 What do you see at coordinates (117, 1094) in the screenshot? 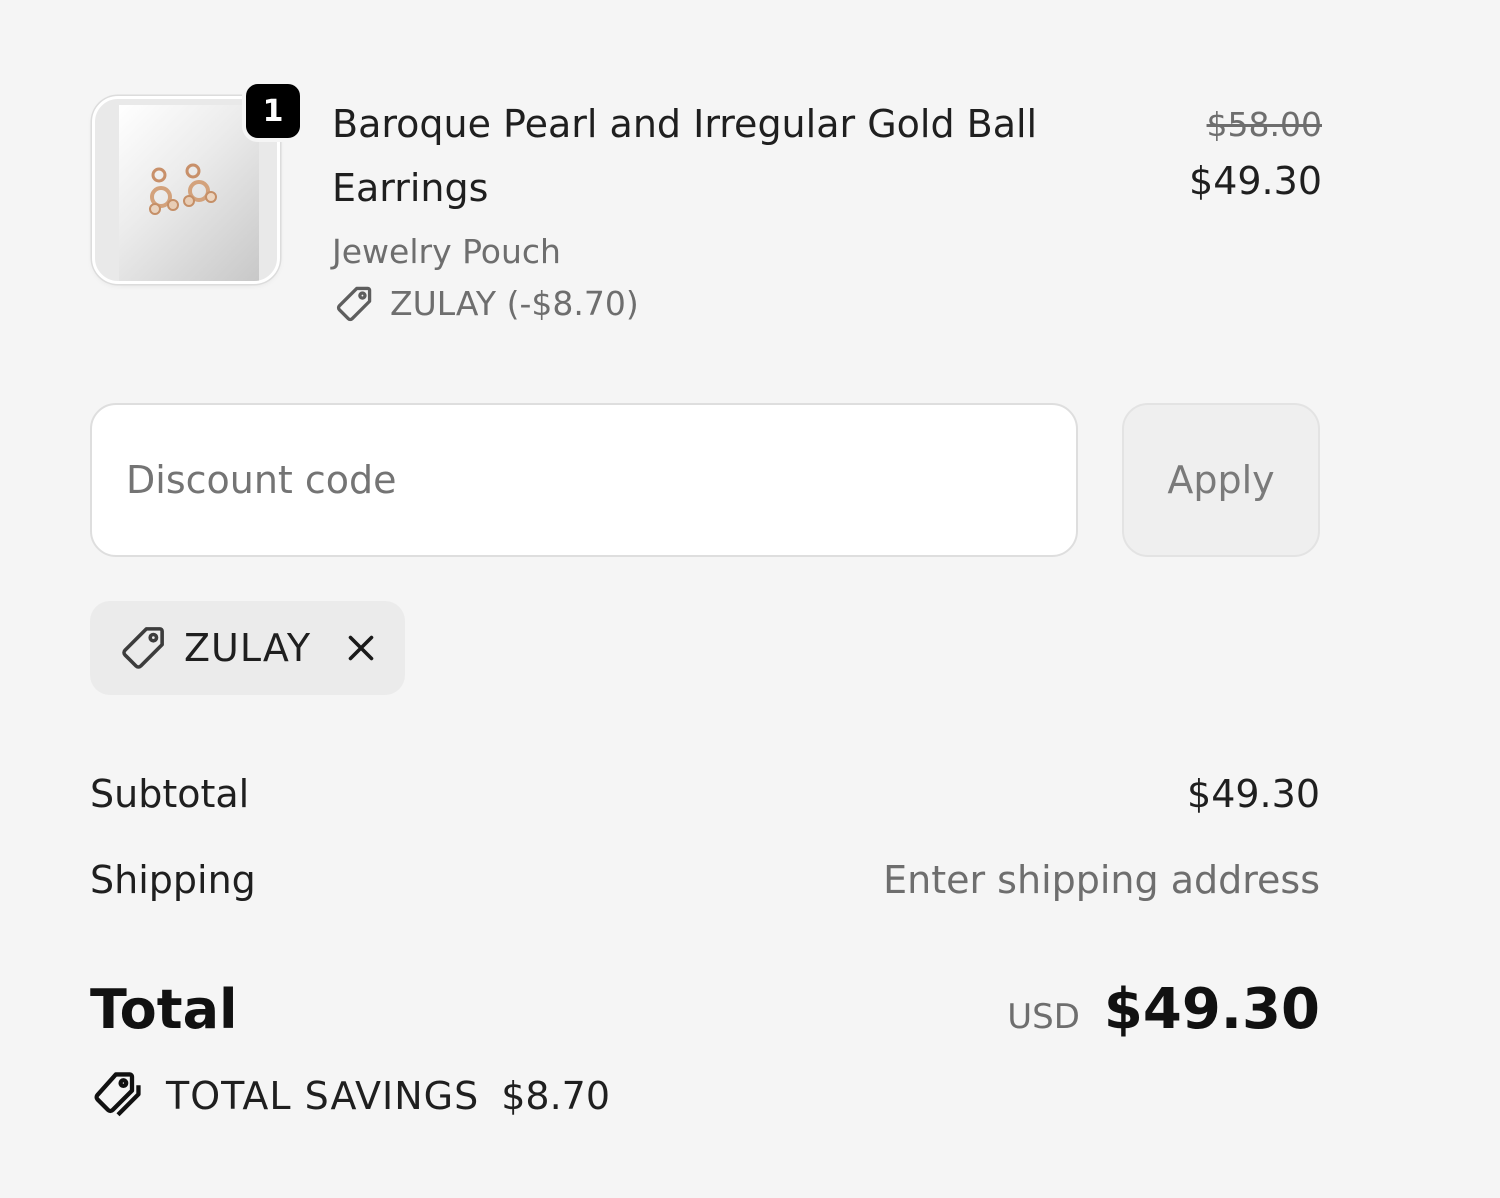
I see `tags-icon` at bounding box center [117, 1094].